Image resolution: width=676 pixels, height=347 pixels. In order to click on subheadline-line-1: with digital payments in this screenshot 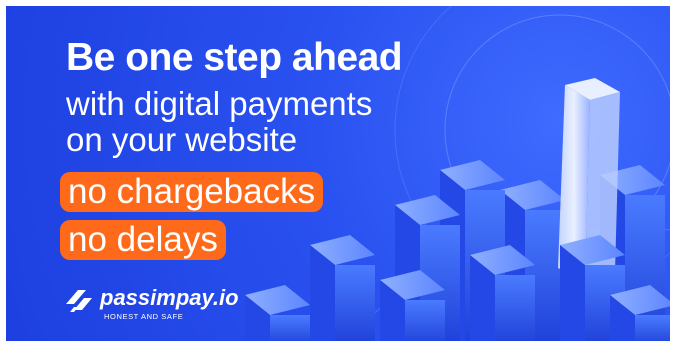, I will do `click(219, 103)`.